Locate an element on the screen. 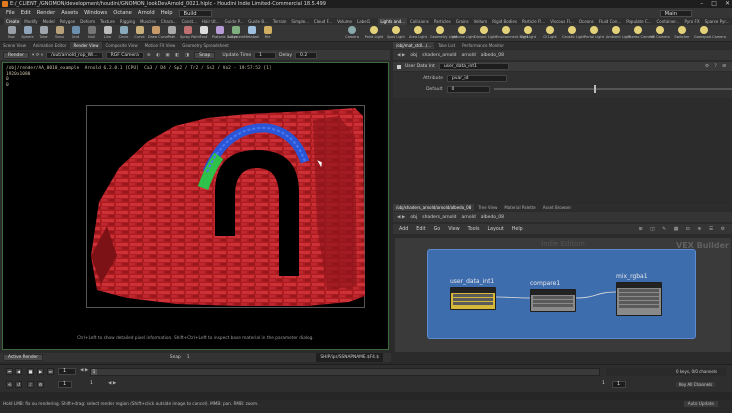  render-button: Render is located at coordinates (16, 55).